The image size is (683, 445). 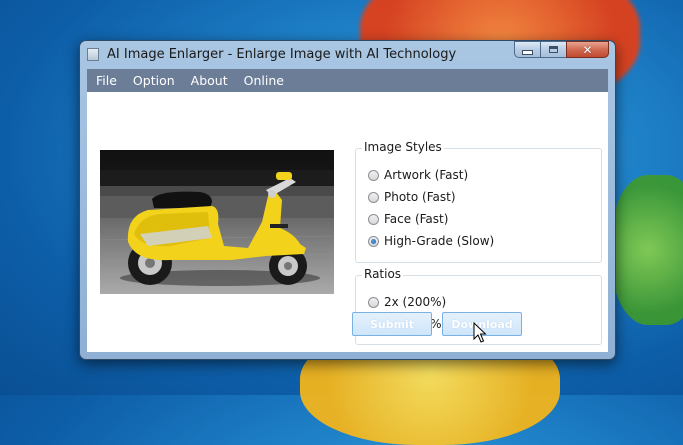 I want to click on submit-button: Submit, so click(x=392, y=324).